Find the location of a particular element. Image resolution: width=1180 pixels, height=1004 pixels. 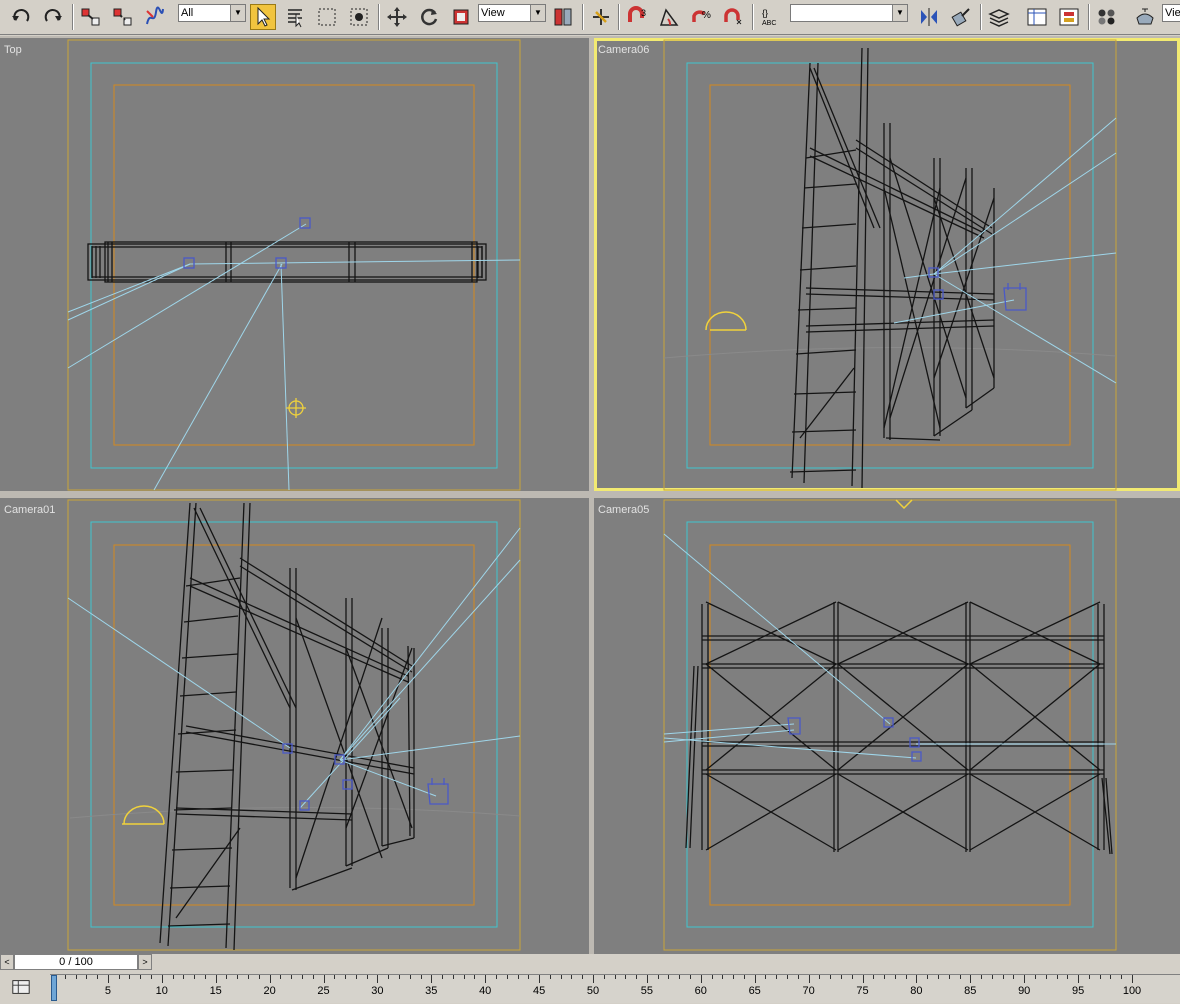

select-object-icon is located at coordinates (263, 17).